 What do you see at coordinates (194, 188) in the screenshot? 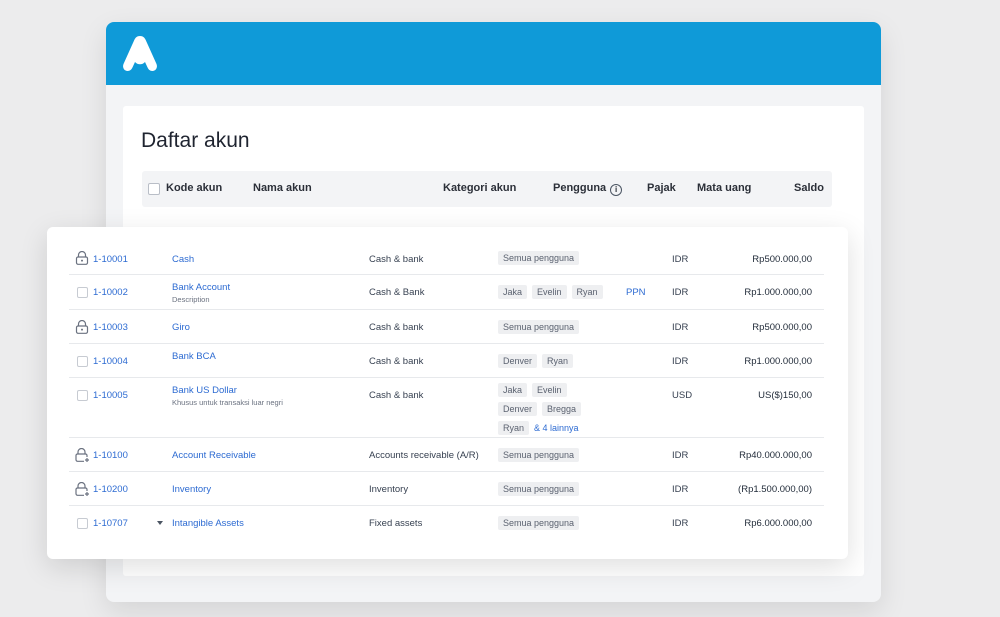
I see `header-code: Kode akun` at bounding box center [194, 188].